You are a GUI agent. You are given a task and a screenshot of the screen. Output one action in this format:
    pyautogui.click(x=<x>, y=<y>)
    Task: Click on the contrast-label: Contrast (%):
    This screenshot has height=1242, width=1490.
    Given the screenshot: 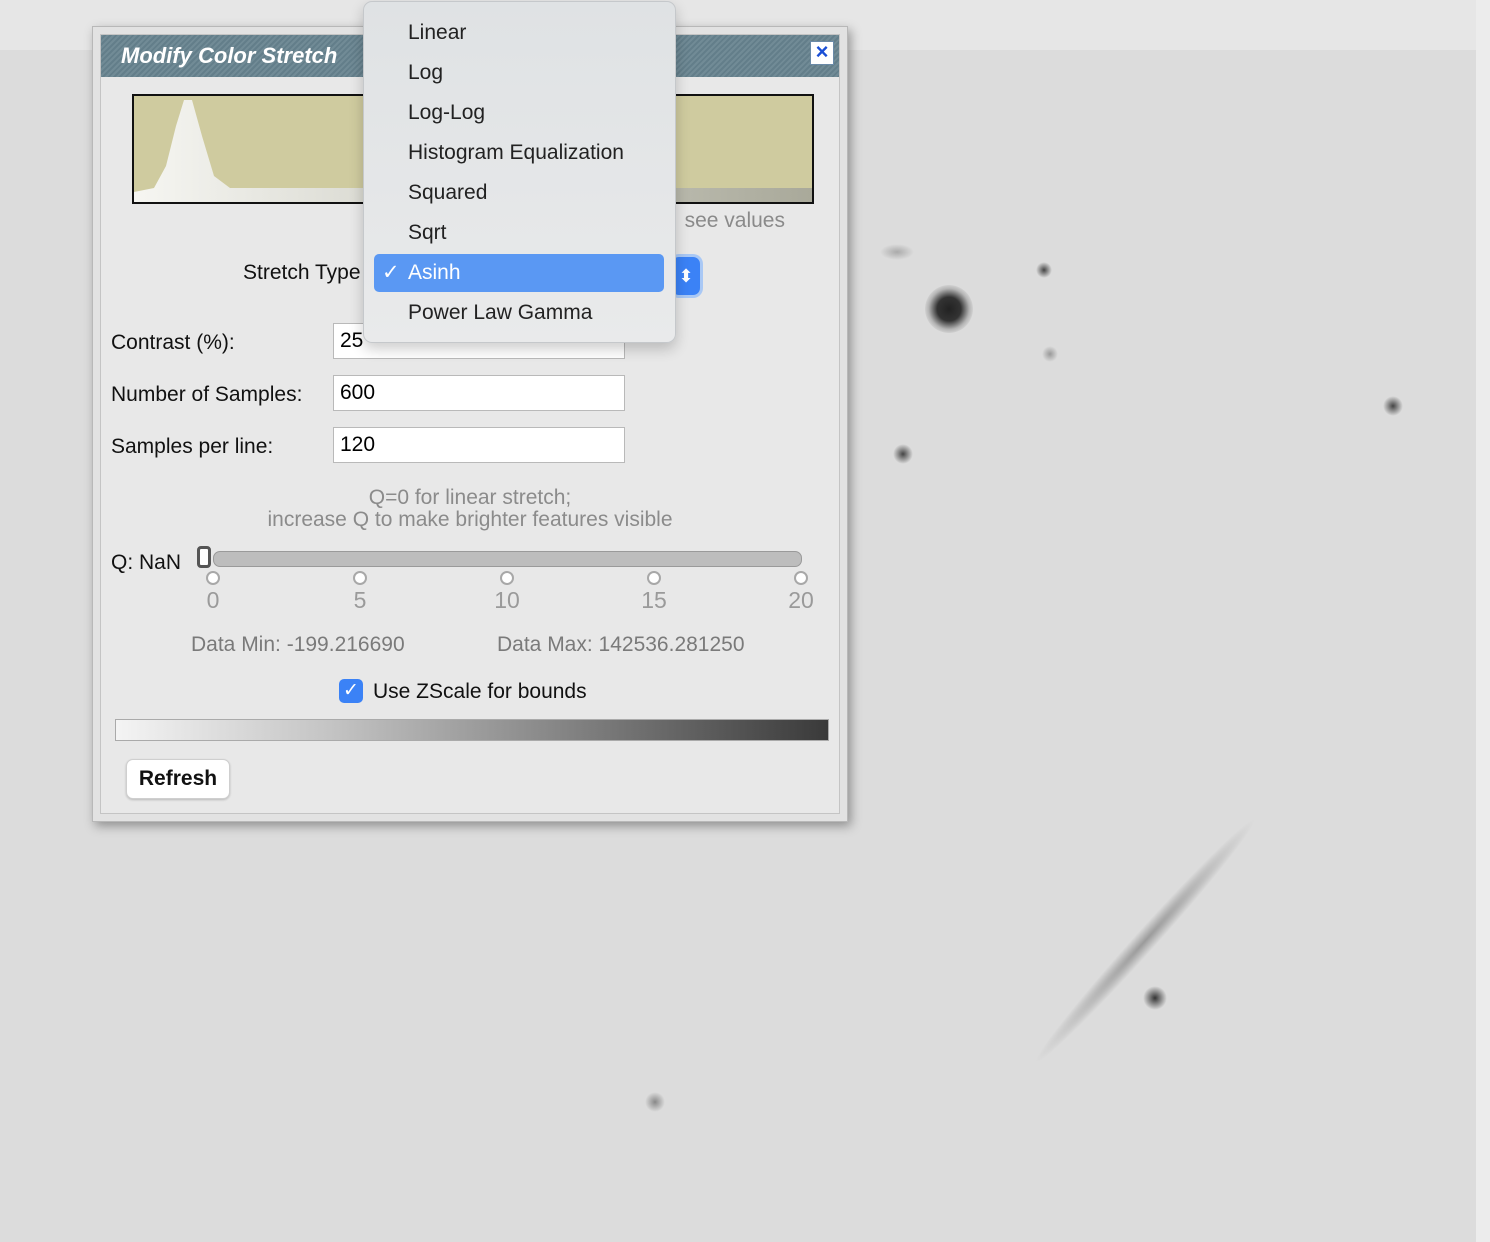 What is the action you would take?
    pyautogui.click(x=173, y=342)
    